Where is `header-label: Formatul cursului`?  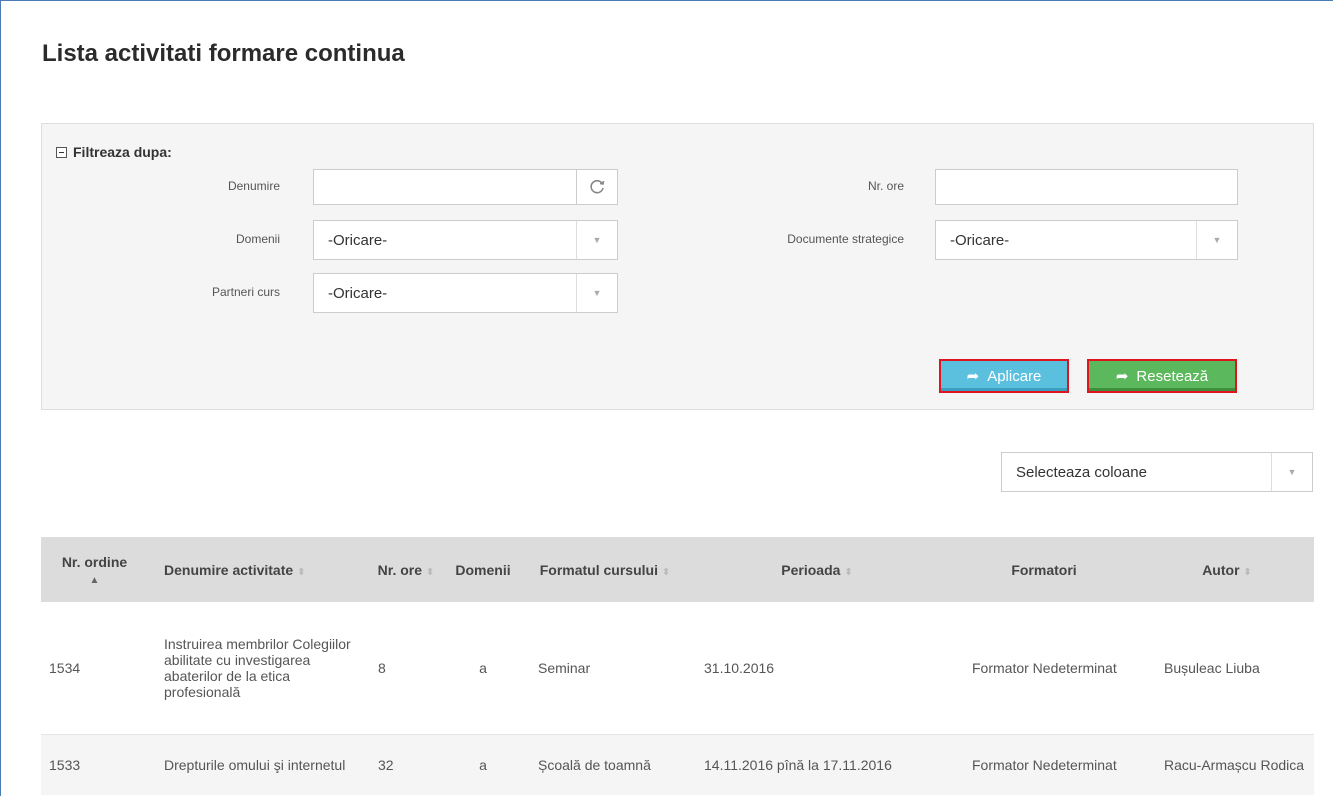
header-label: Formatul cursului is located at coordinates (598, 569).